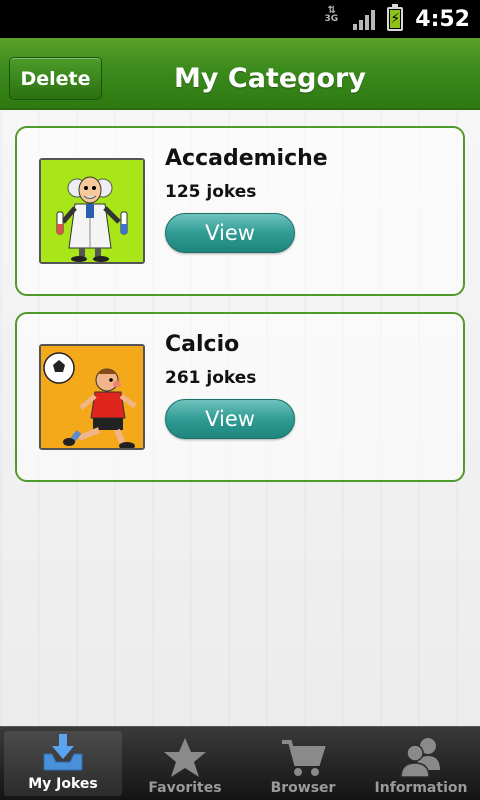 The height and width of the screenshot is (800, 480). Describe the element at coordinates (331, 14) in the screenshot. I see `data-network-icon: ⇅ 3G` at that location.